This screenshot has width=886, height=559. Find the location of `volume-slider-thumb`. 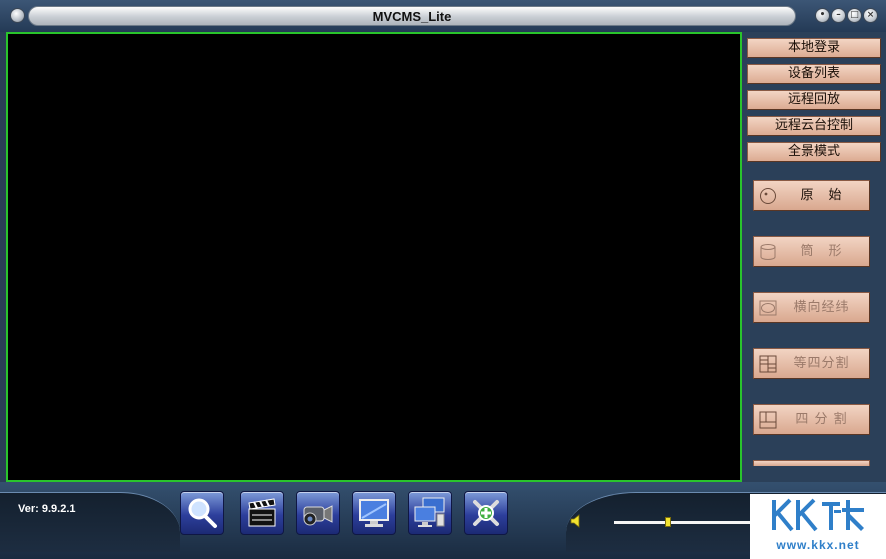

volume-slider-thumb is located at coordinates (668, 522).